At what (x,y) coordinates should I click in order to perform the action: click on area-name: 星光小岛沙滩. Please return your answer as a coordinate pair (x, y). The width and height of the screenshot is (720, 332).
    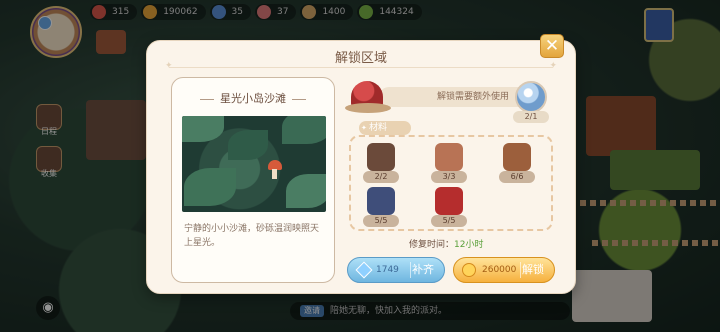
    Looking at the image, I should click on (253, 98).